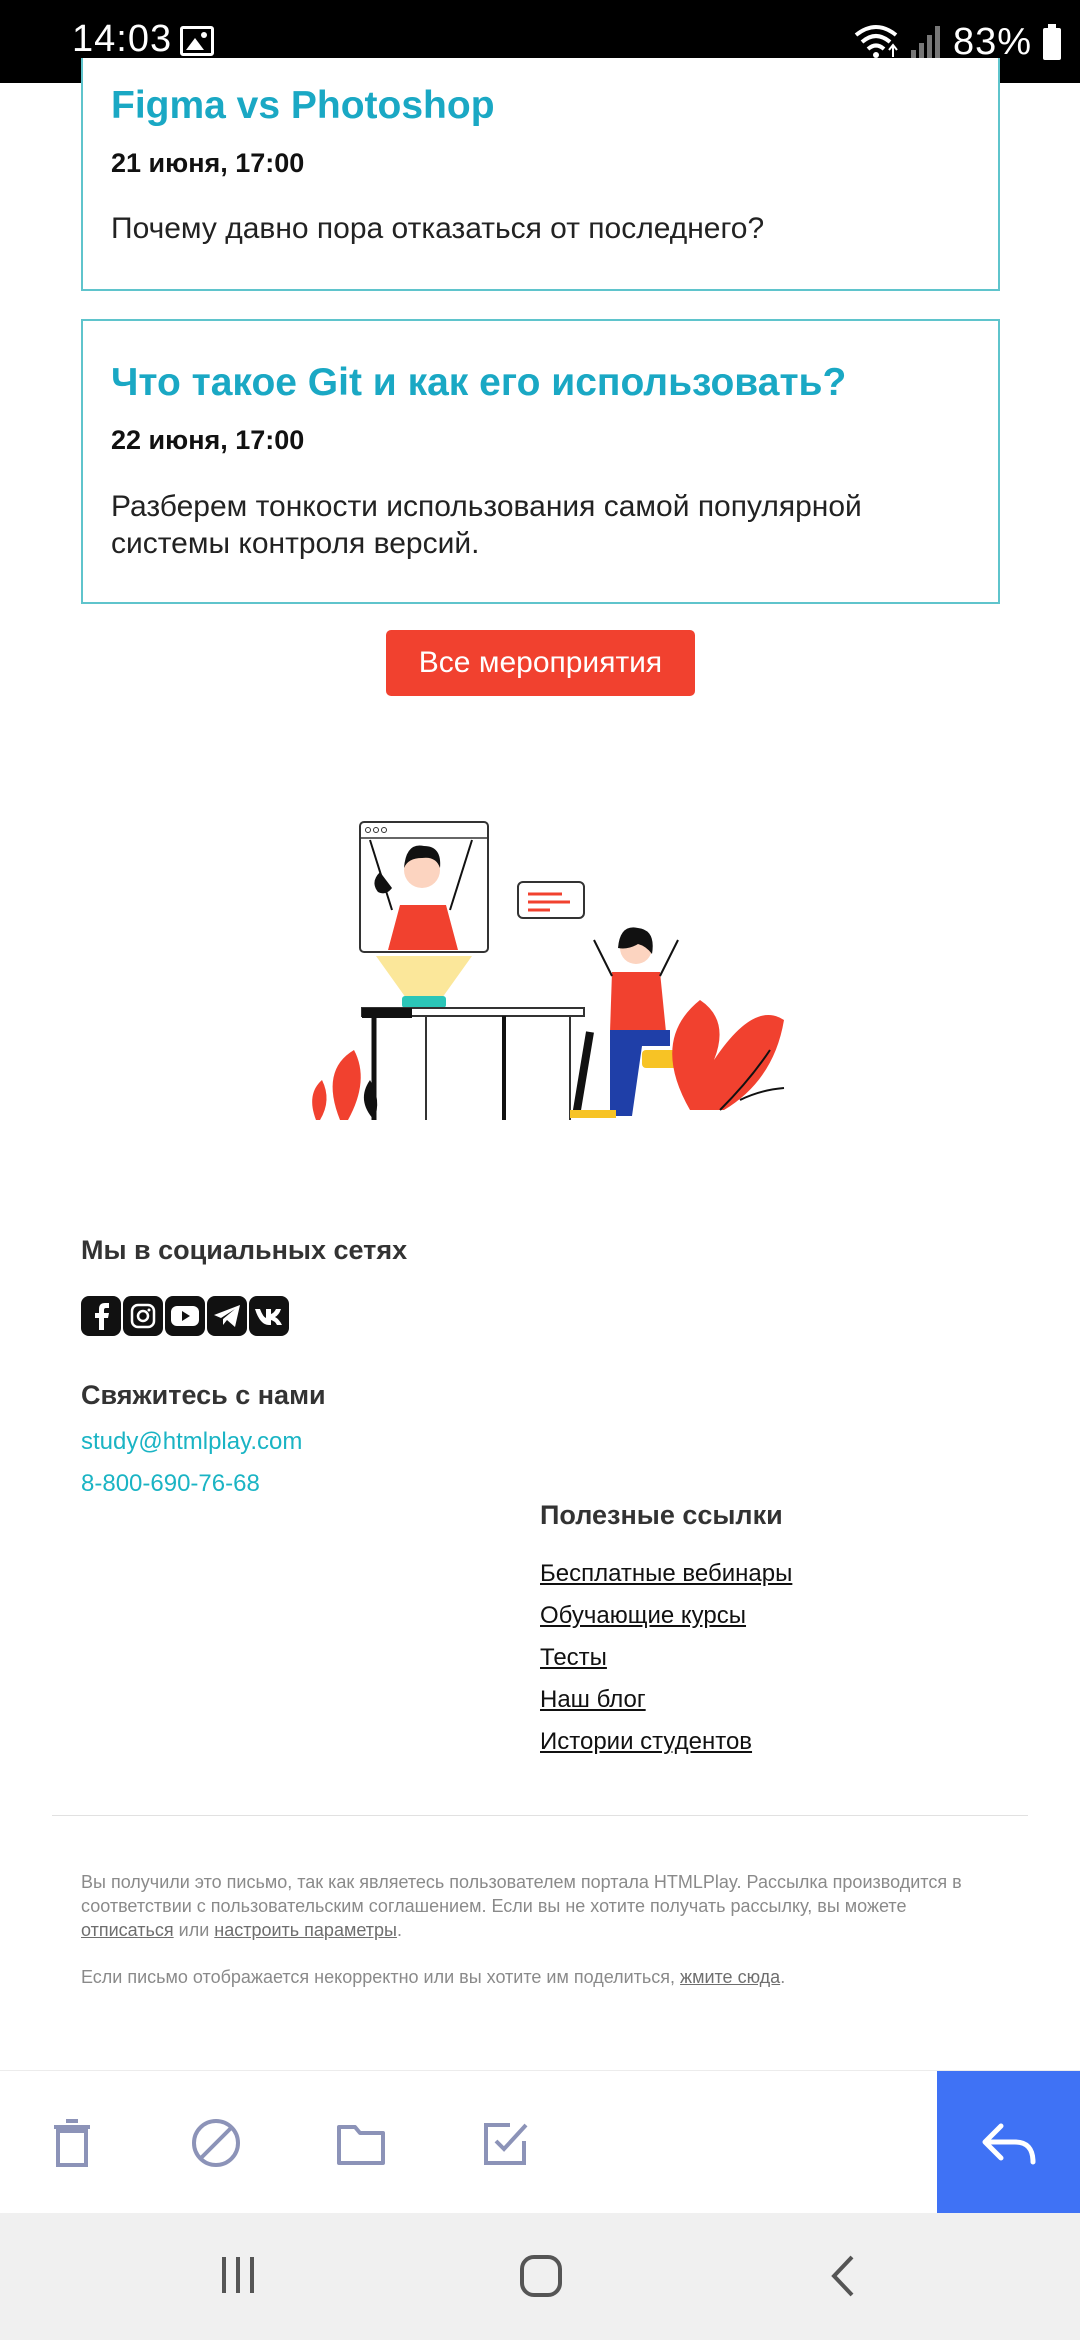 The image size is (1080, 2340). What do you see at coordinates (122, 39) in the screenshot?
I see `status-time: 14:03` at bounding box center [122, 39].